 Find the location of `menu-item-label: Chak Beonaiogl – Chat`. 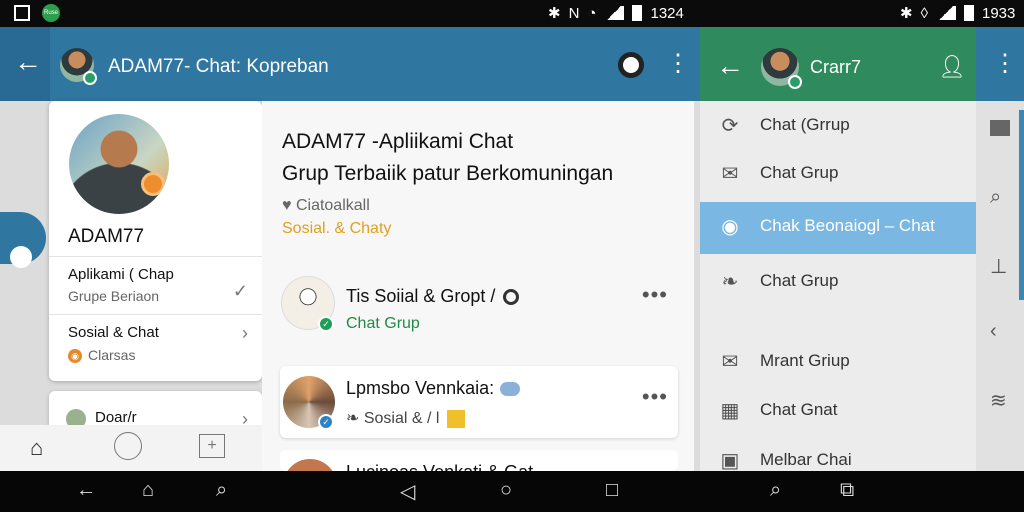

menu-item-label: Chak Beonaiogl – Chat is located at coordinates (847, 225).